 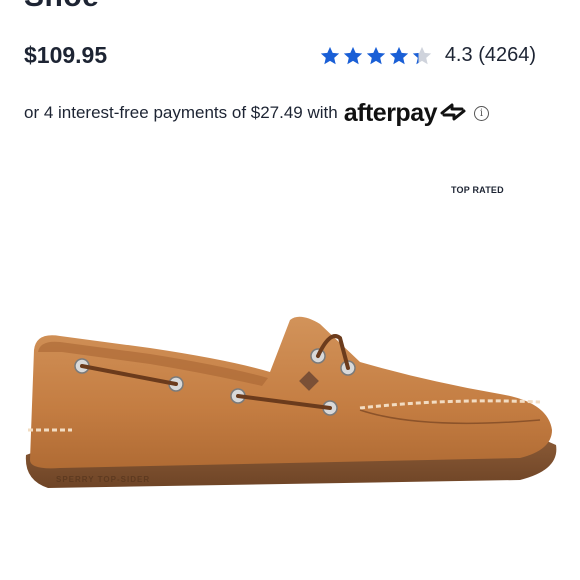 What do you see at coordinates (66, 55) in the screenshot?
I see `product-price: $109.95` at bounding box center [66, 55].